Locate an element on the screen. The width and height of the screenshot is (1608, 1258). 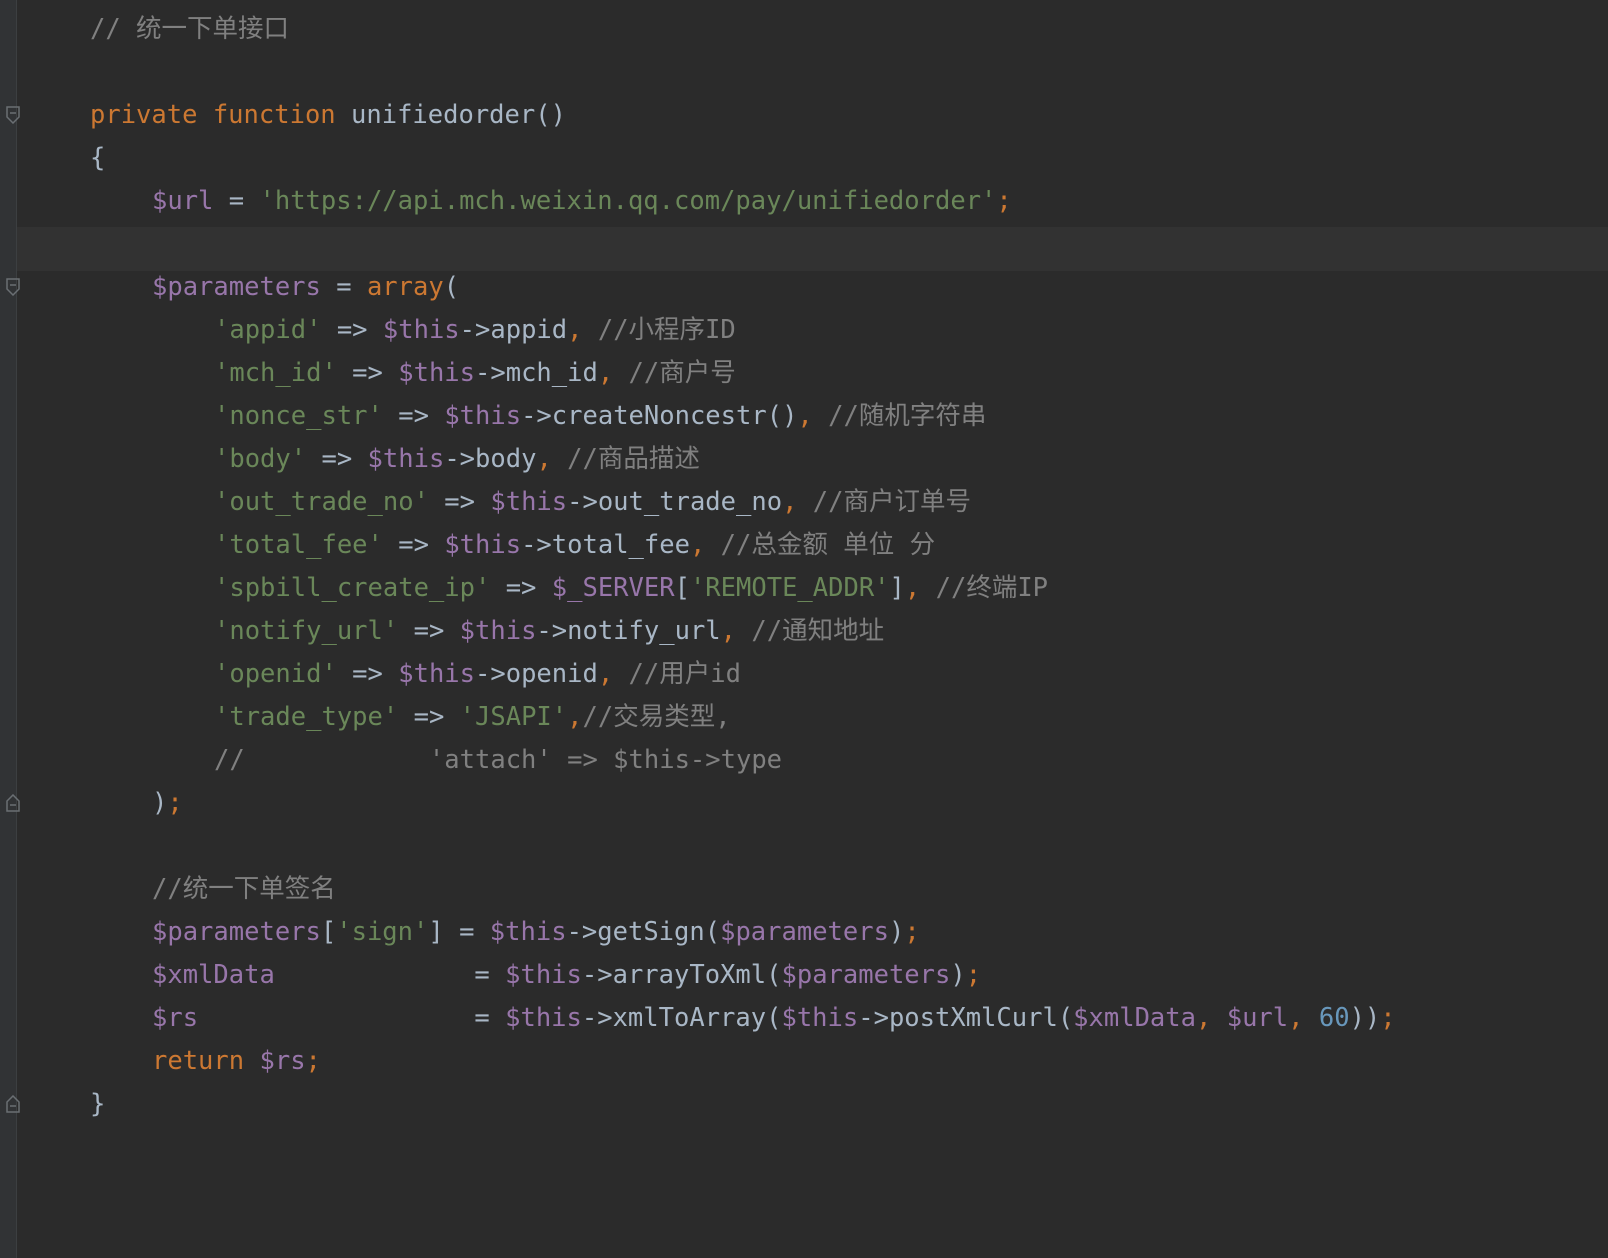
code-token: 'nonce_str' is located at coordinates (298, 416).